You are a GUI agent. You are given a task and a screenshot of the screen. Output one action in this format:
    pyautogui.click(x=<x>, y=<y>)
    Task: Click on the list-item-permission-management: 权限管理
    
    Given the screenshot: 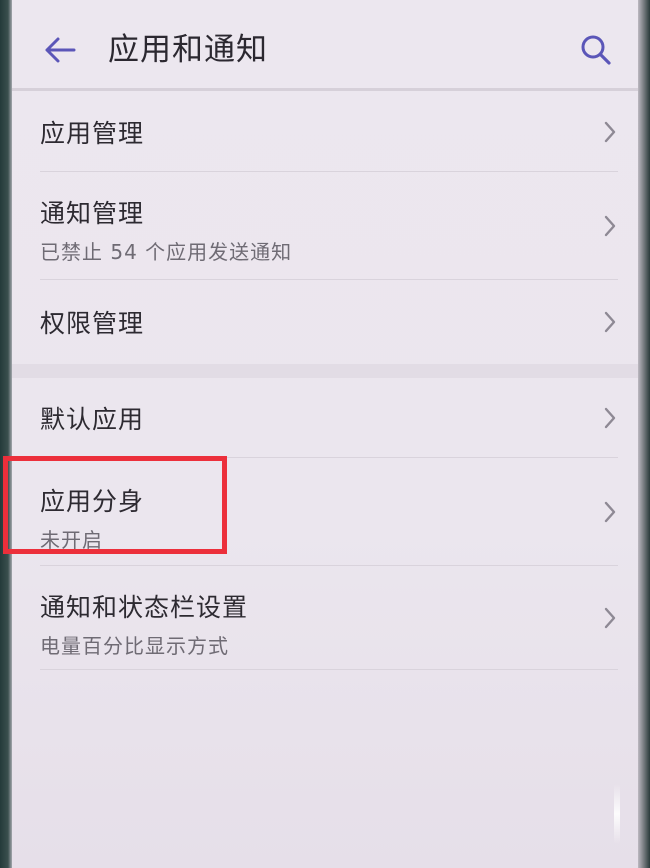 What is the action you would take?
    pyautogui.click(x=325, y=322)
    